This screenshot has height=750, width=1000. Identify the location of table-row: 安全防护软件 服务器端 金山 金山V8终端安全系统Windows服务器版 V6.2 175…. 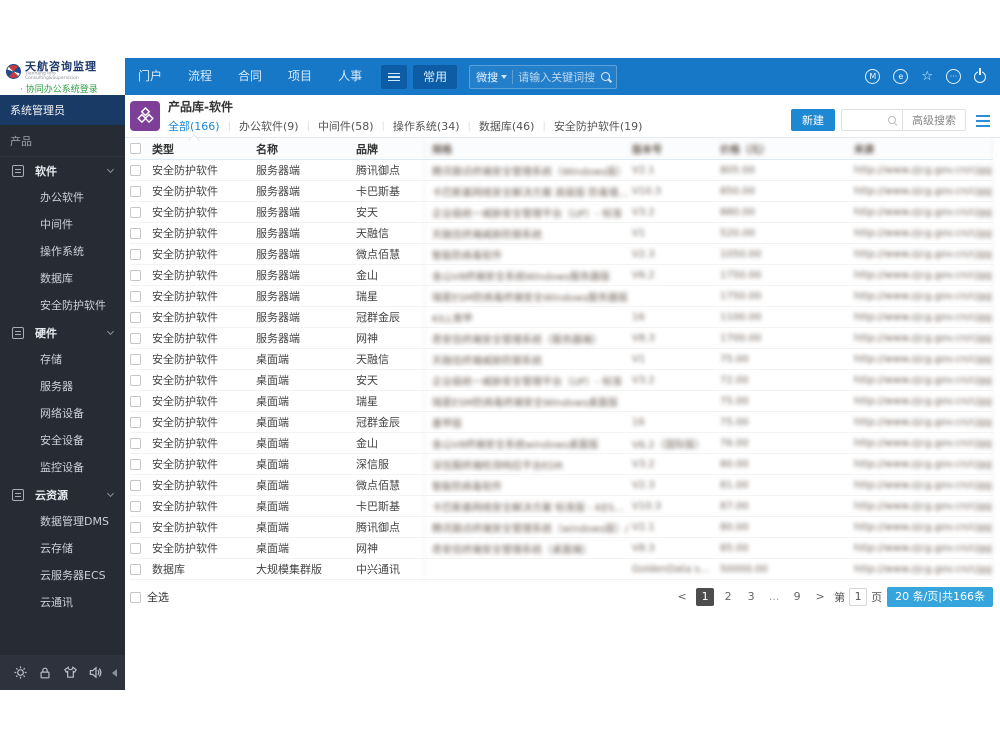
(561, 275).